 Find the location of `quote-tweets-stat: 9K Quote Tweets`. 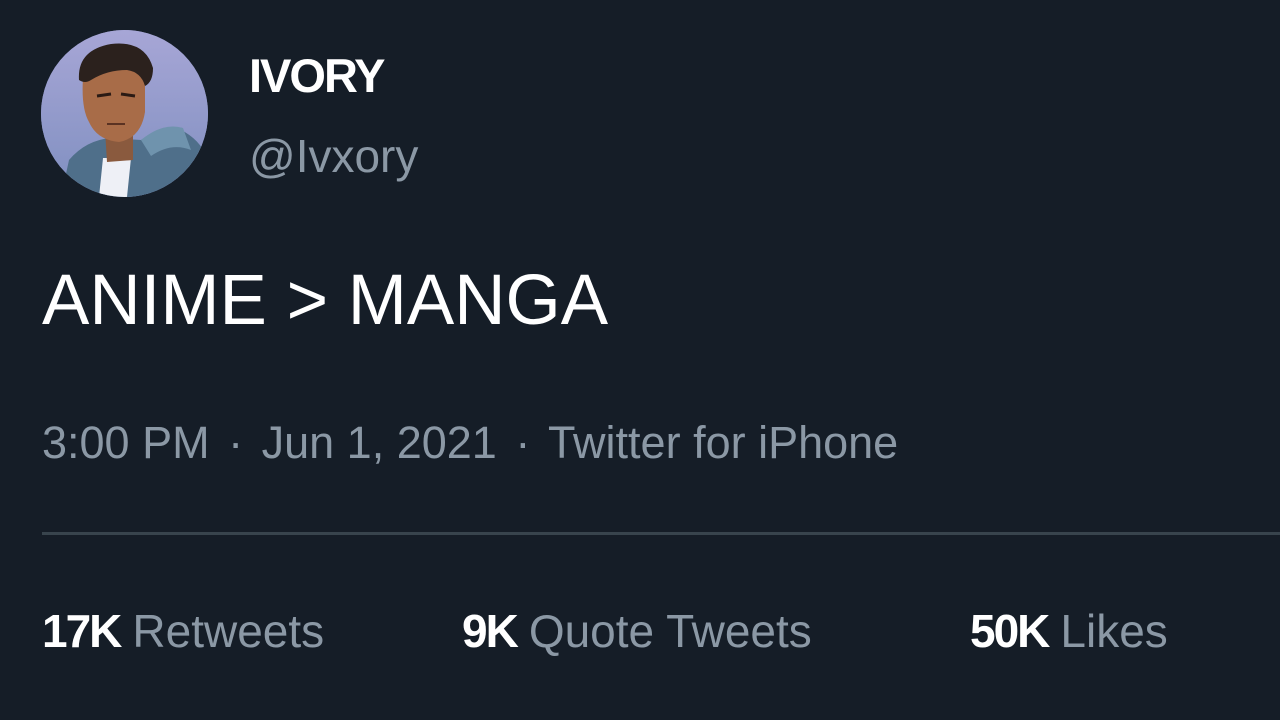

quote-tweets-stat: 9K Quote Tweets is located at coordinates (716, 631).